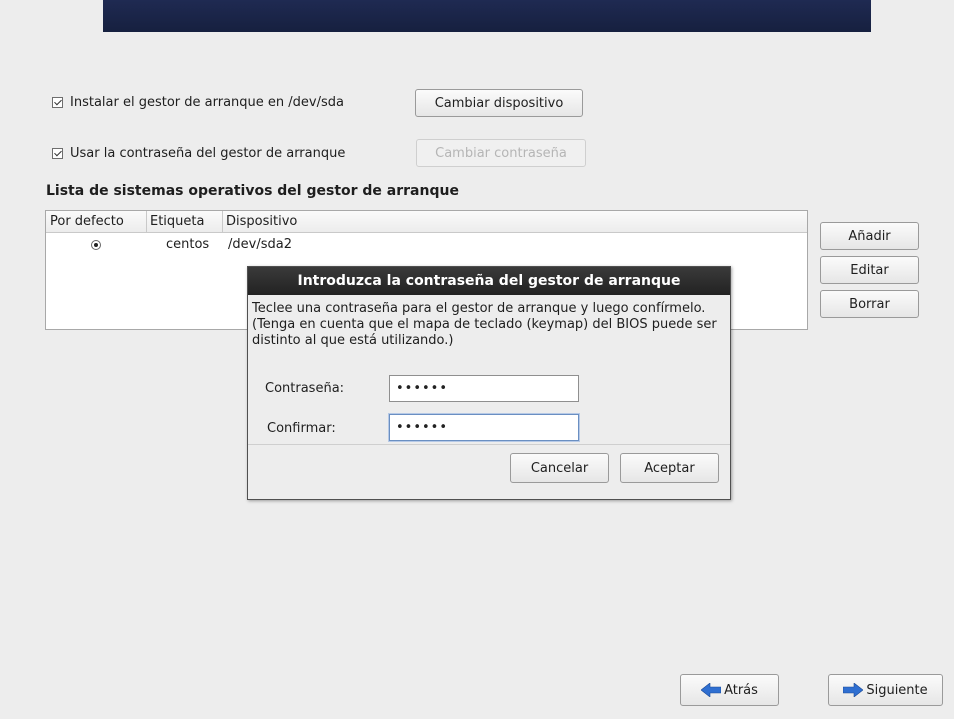 The width and height of the screenshot is (954, 719). Describe the element at coordinates (487, 16) in the screenshot. I see `header-banner` at that location.